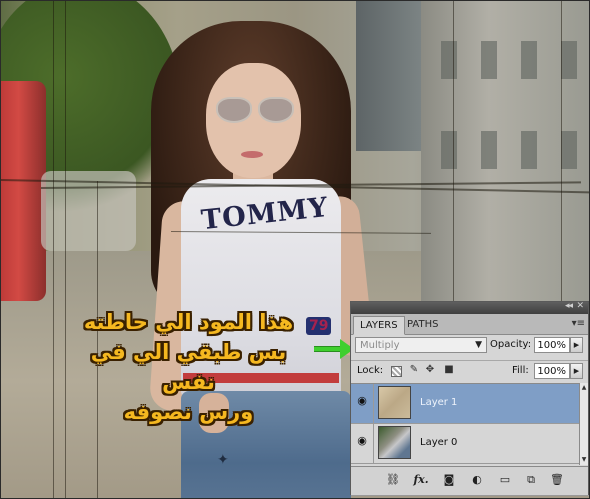 Image resolution: width=590 pixels, height=499 pixels. What do you see at coordinates (584, 460) in the screenshot?
I see `scroll-down-icon: ▼` at bounding box center [584, 460].